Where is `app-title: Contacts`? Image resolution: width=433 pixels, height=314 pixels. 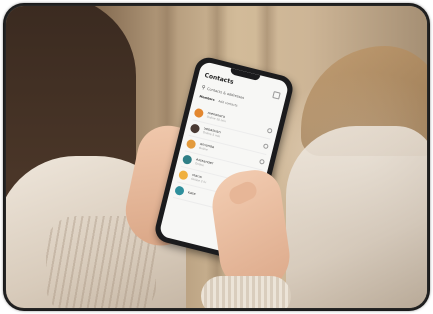 app-title: Contacts is located at coordinates (219, 78).